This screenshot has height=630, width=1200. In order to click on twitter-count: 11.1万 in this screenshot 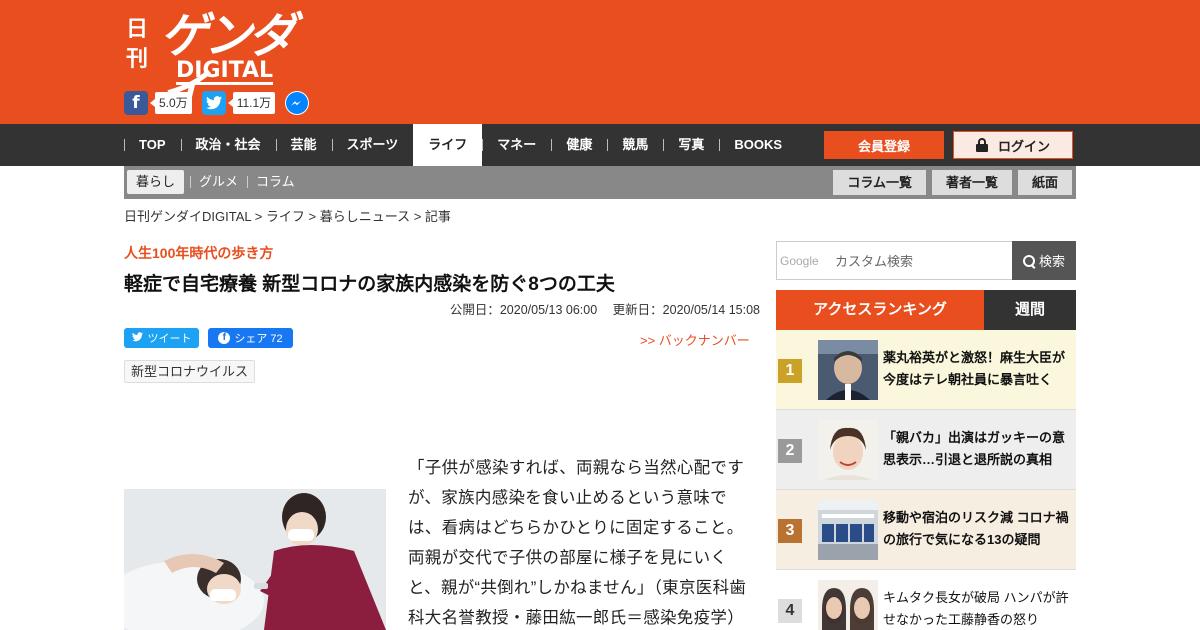, I will do `click(251, 103)`.